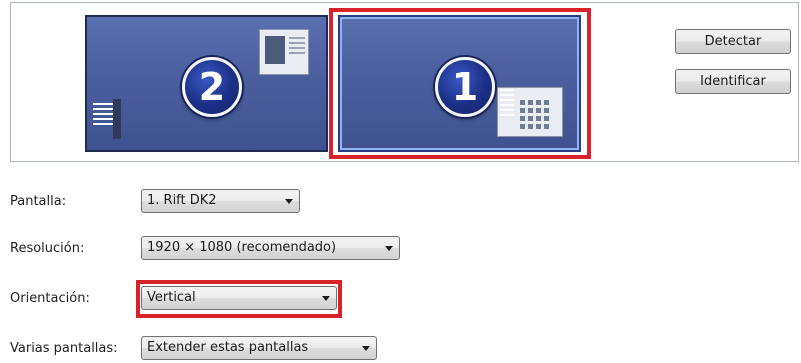  What do you see at coordinates (182, 200) in the screenshot?
I see `display-select-value: 1. Rift DK2` at bounding box center [182, 200].